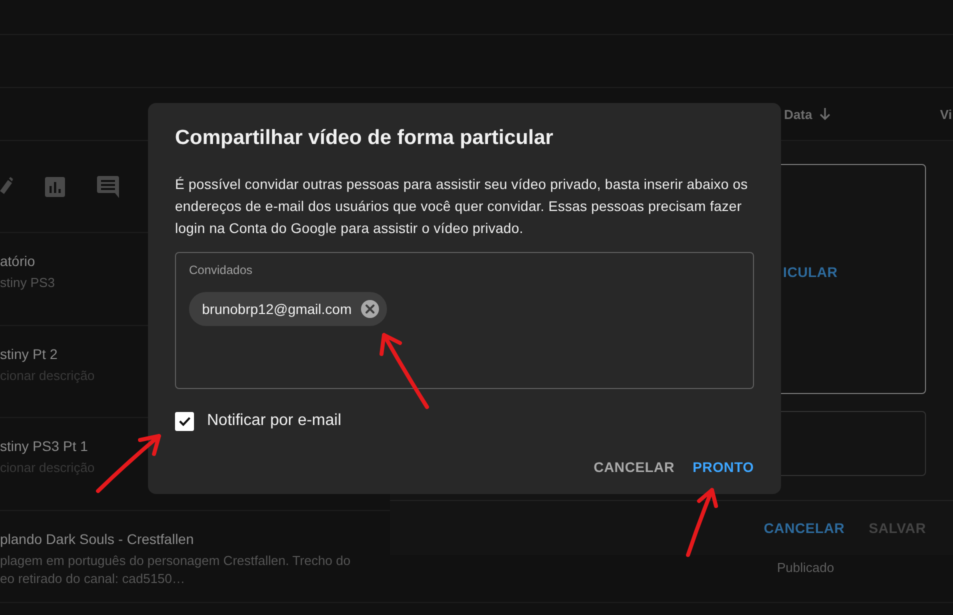 This screenshot has height=615, width=953. What do you see at coordinates (825, 114) in the screenshot?
I see `arrow-down-icon` at bounding box center [825, 114].